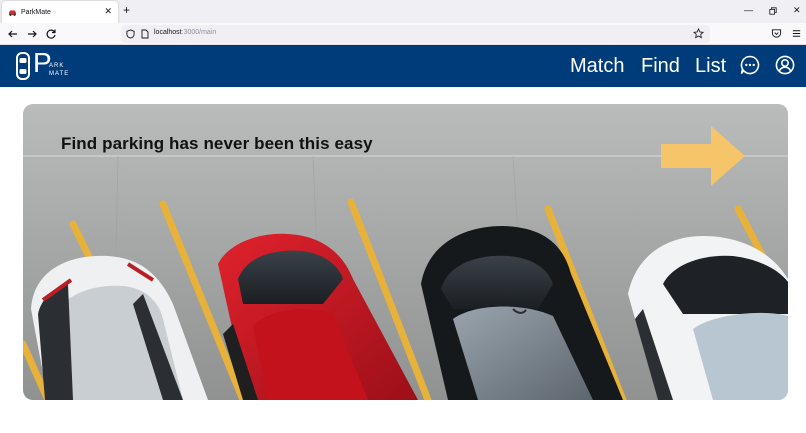 The image size is (806, 433). I want to click on nav-list: List, so click(710, 66).